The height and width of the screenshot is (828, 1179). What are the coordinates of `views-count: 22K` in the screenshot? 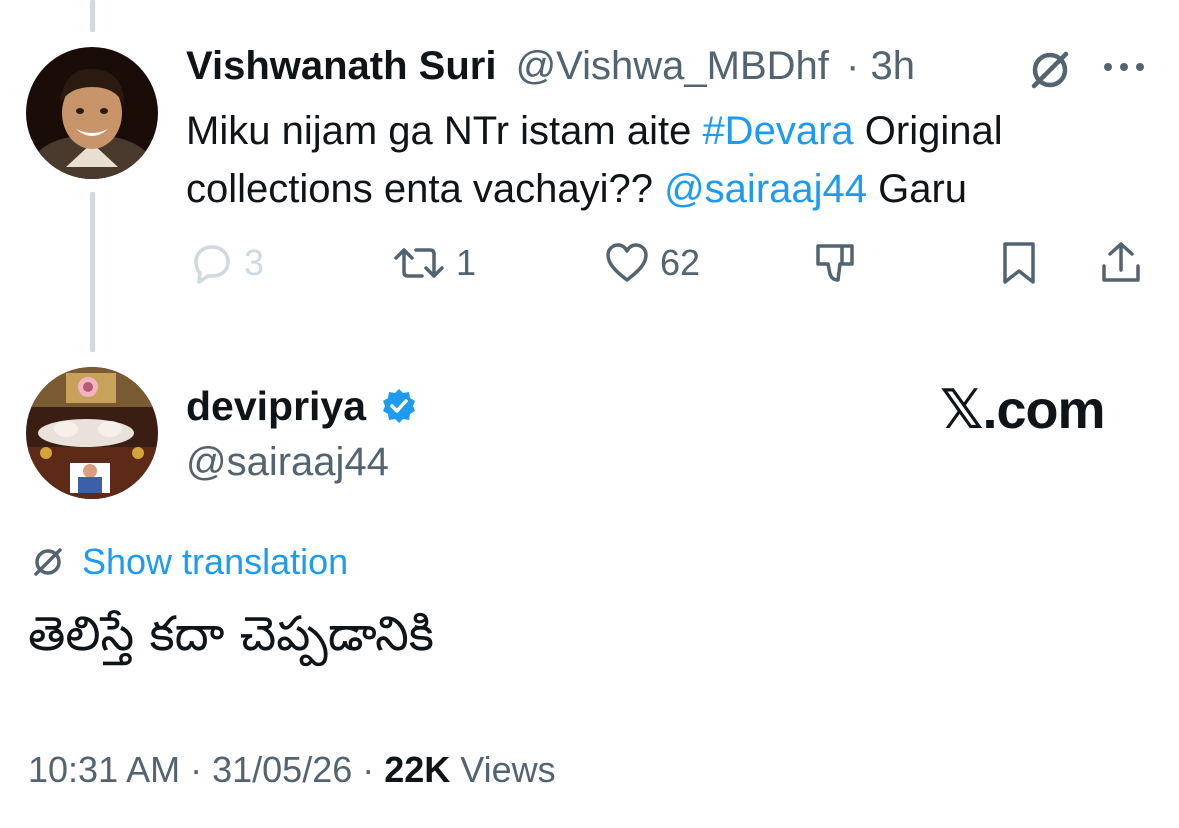 It's located at (417, 769).